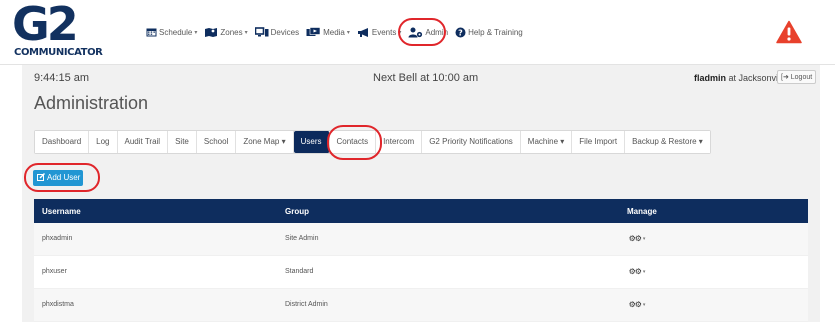  Describe the element at coordinates (62, 177) in the screenshot. I see `add-user-highlight-circle` at that location.